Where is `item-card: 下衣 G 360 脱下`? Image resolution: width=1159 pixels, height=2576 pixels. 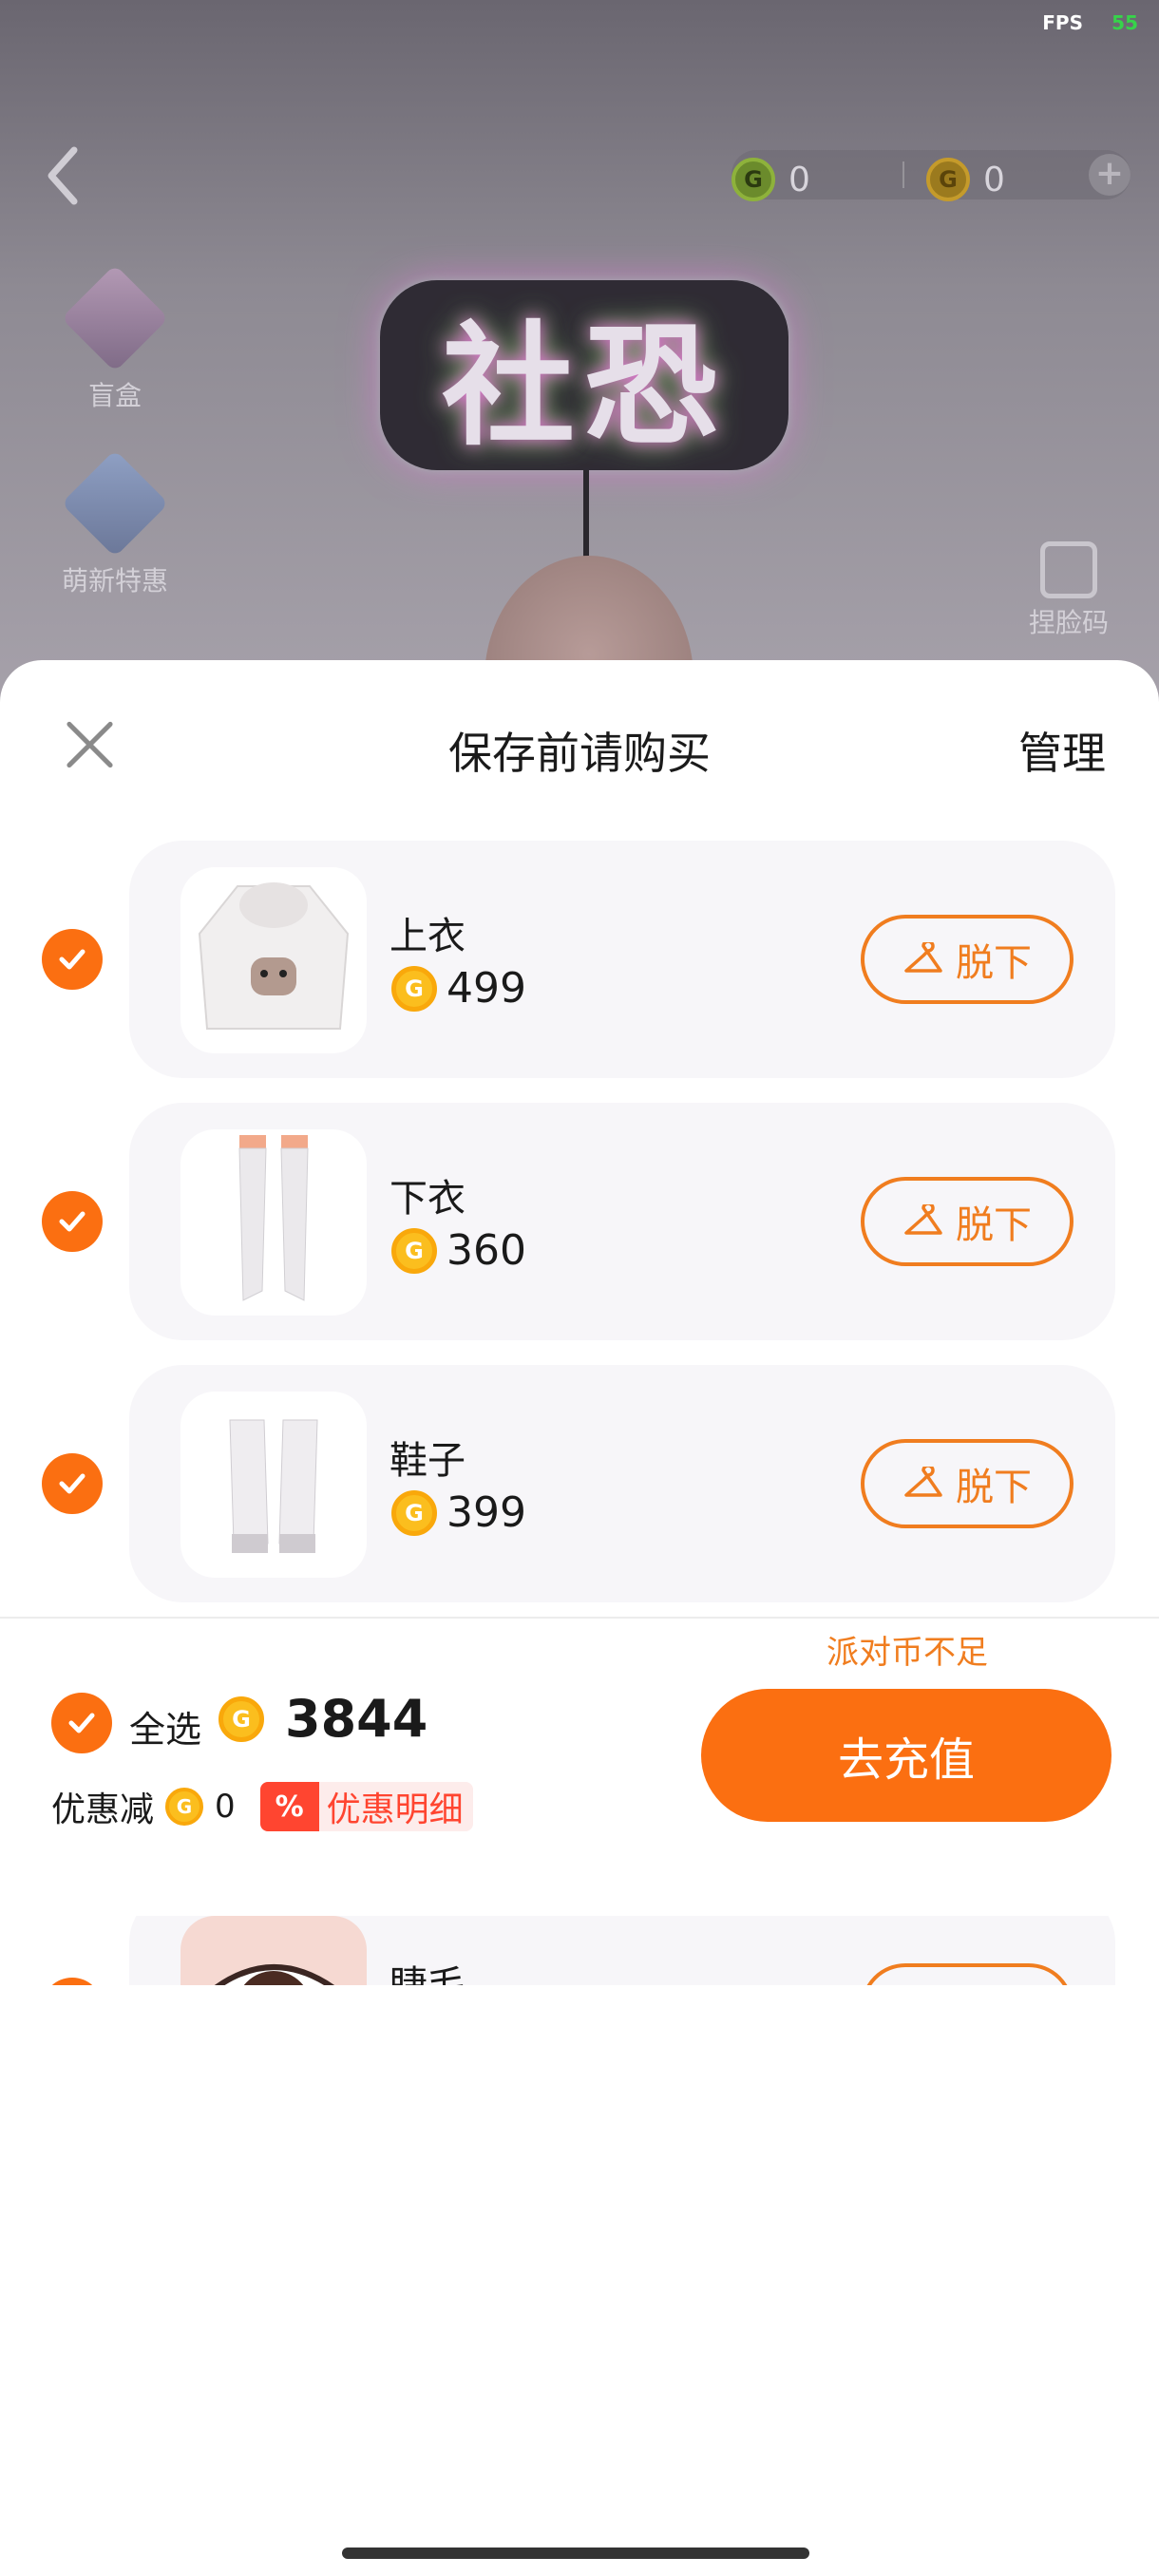 item-card: 下衣 G 360 脱下 is located at coordinates (622, 1221).